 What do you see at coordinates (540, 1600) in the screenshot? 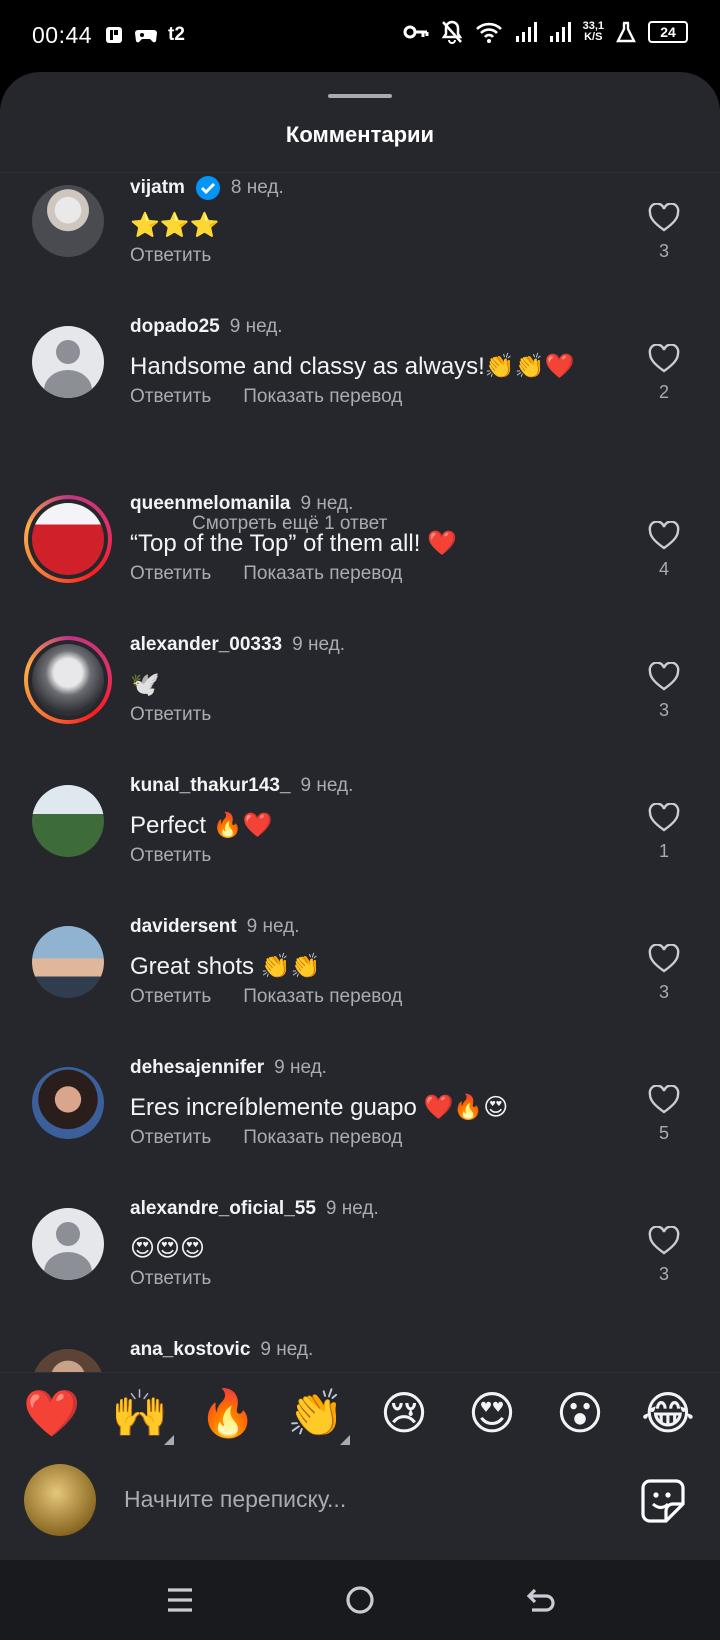
I see `back-icon` at bounding box center [540, 1600].